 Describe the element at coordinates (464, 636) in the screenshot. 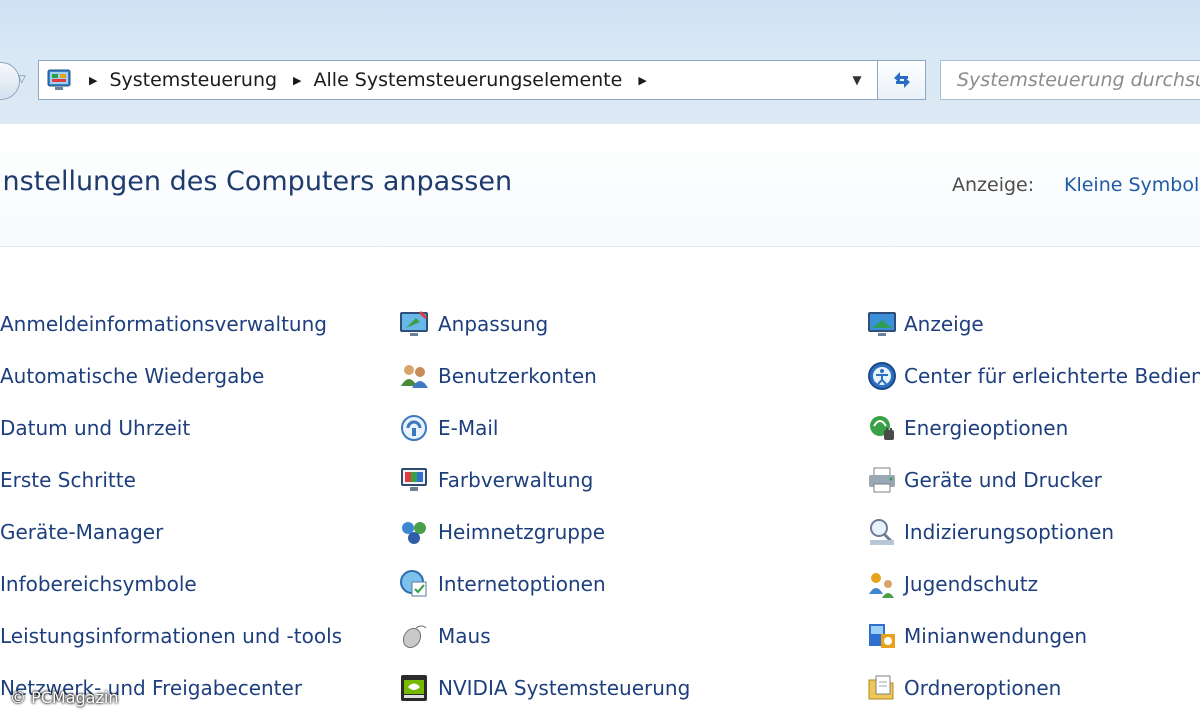

I see `item-label: Maus` at that location.